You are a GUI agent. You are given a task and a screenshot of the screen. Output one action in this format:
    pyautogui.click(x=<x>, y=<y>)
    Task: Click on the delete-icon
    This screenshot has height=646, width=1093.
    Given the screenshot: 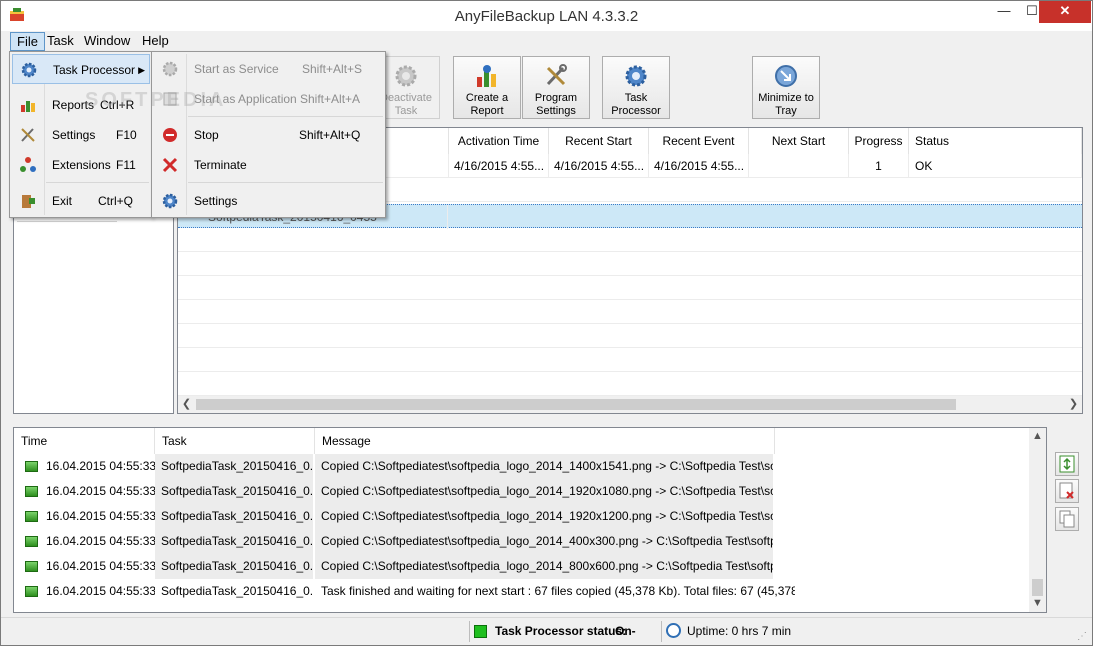 What is the action you would take?
    pyautogui.click(x=1066, y=490)
    